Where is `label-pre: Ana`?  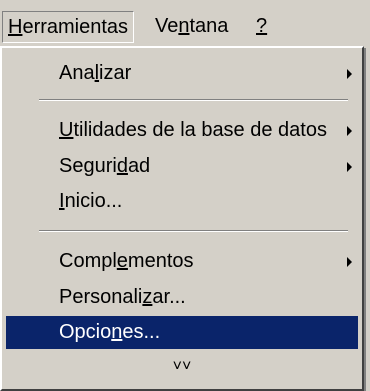
label-pre: Ana is located at coordinates (77, 73).